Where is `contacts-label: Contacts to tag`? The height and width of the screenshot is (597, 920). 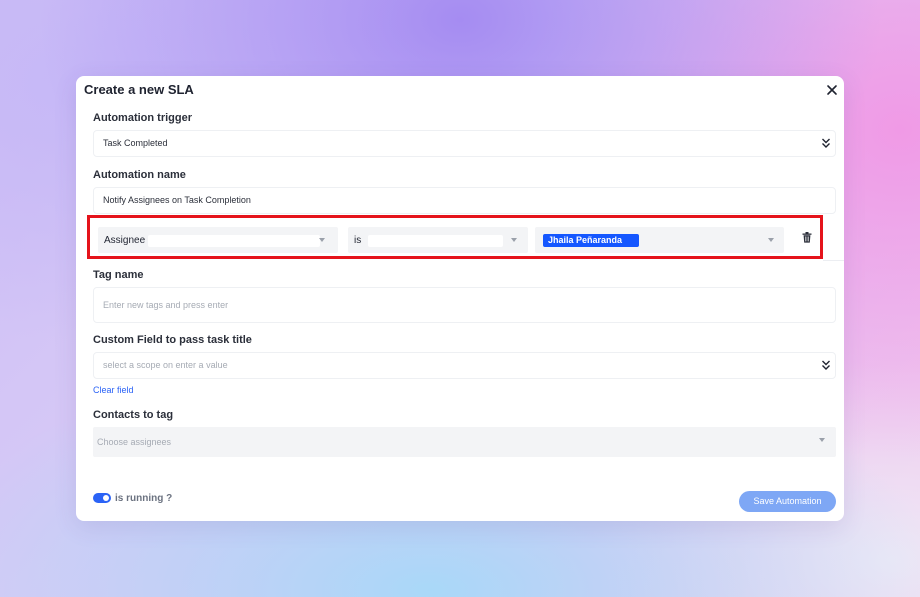
contacts-label: Contacts to tag is located at coordinates (133, 415).